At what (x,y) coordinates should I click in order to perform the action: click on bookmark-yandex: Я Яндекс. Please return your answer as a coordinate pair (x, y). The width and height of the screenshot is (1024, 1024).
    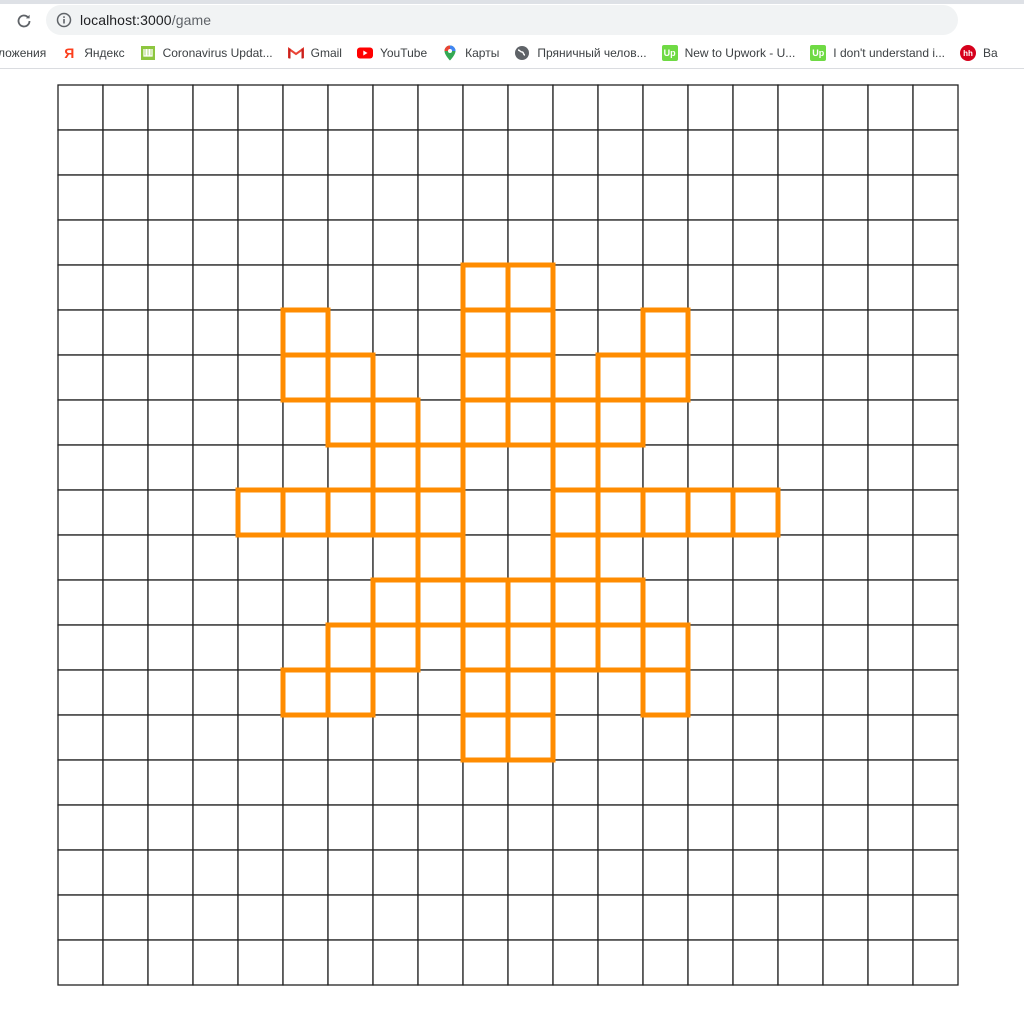
    Looking at the image, I should click on (92, 53).